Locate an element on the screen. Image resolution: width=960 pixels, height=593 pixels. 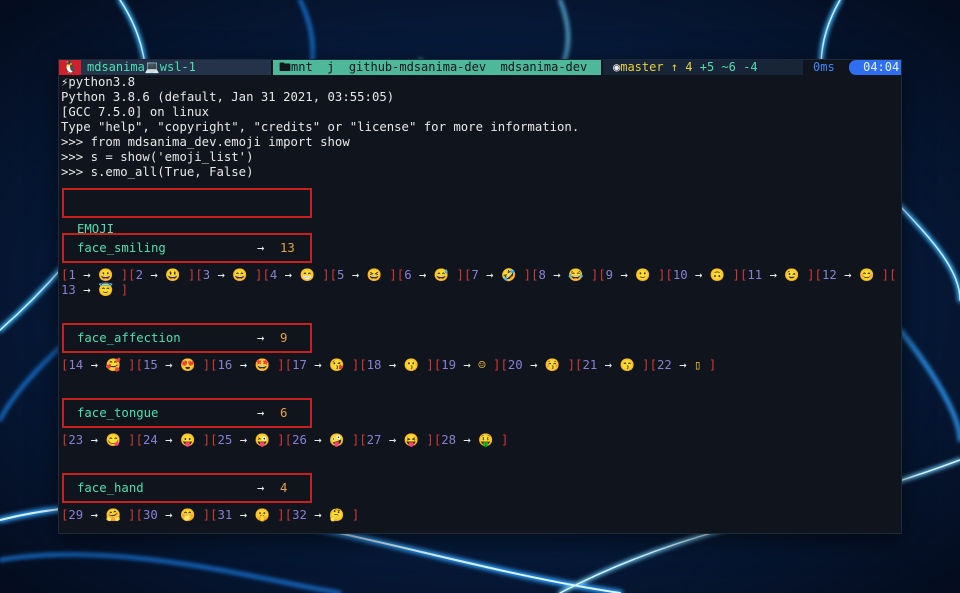
emoji-entry: [19 → ☺ ] is located at coordinates (467, 365).